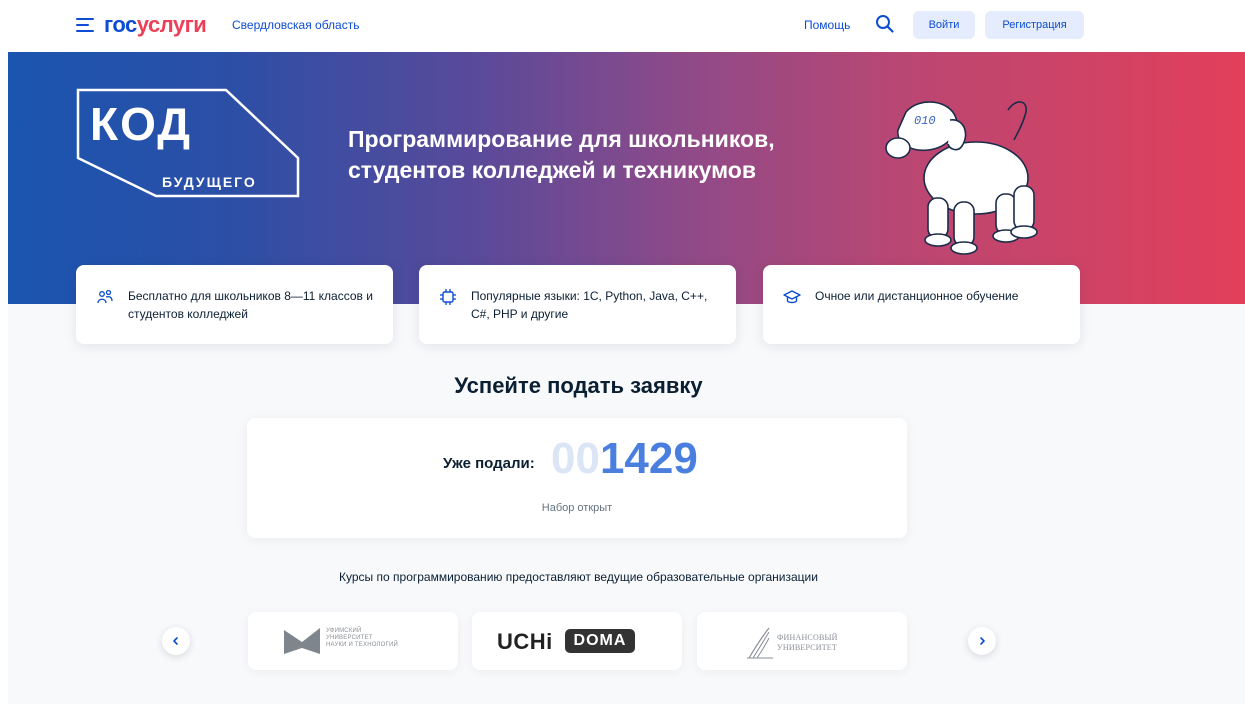  I want to click on chevron-left-icon, so click(175, 641).